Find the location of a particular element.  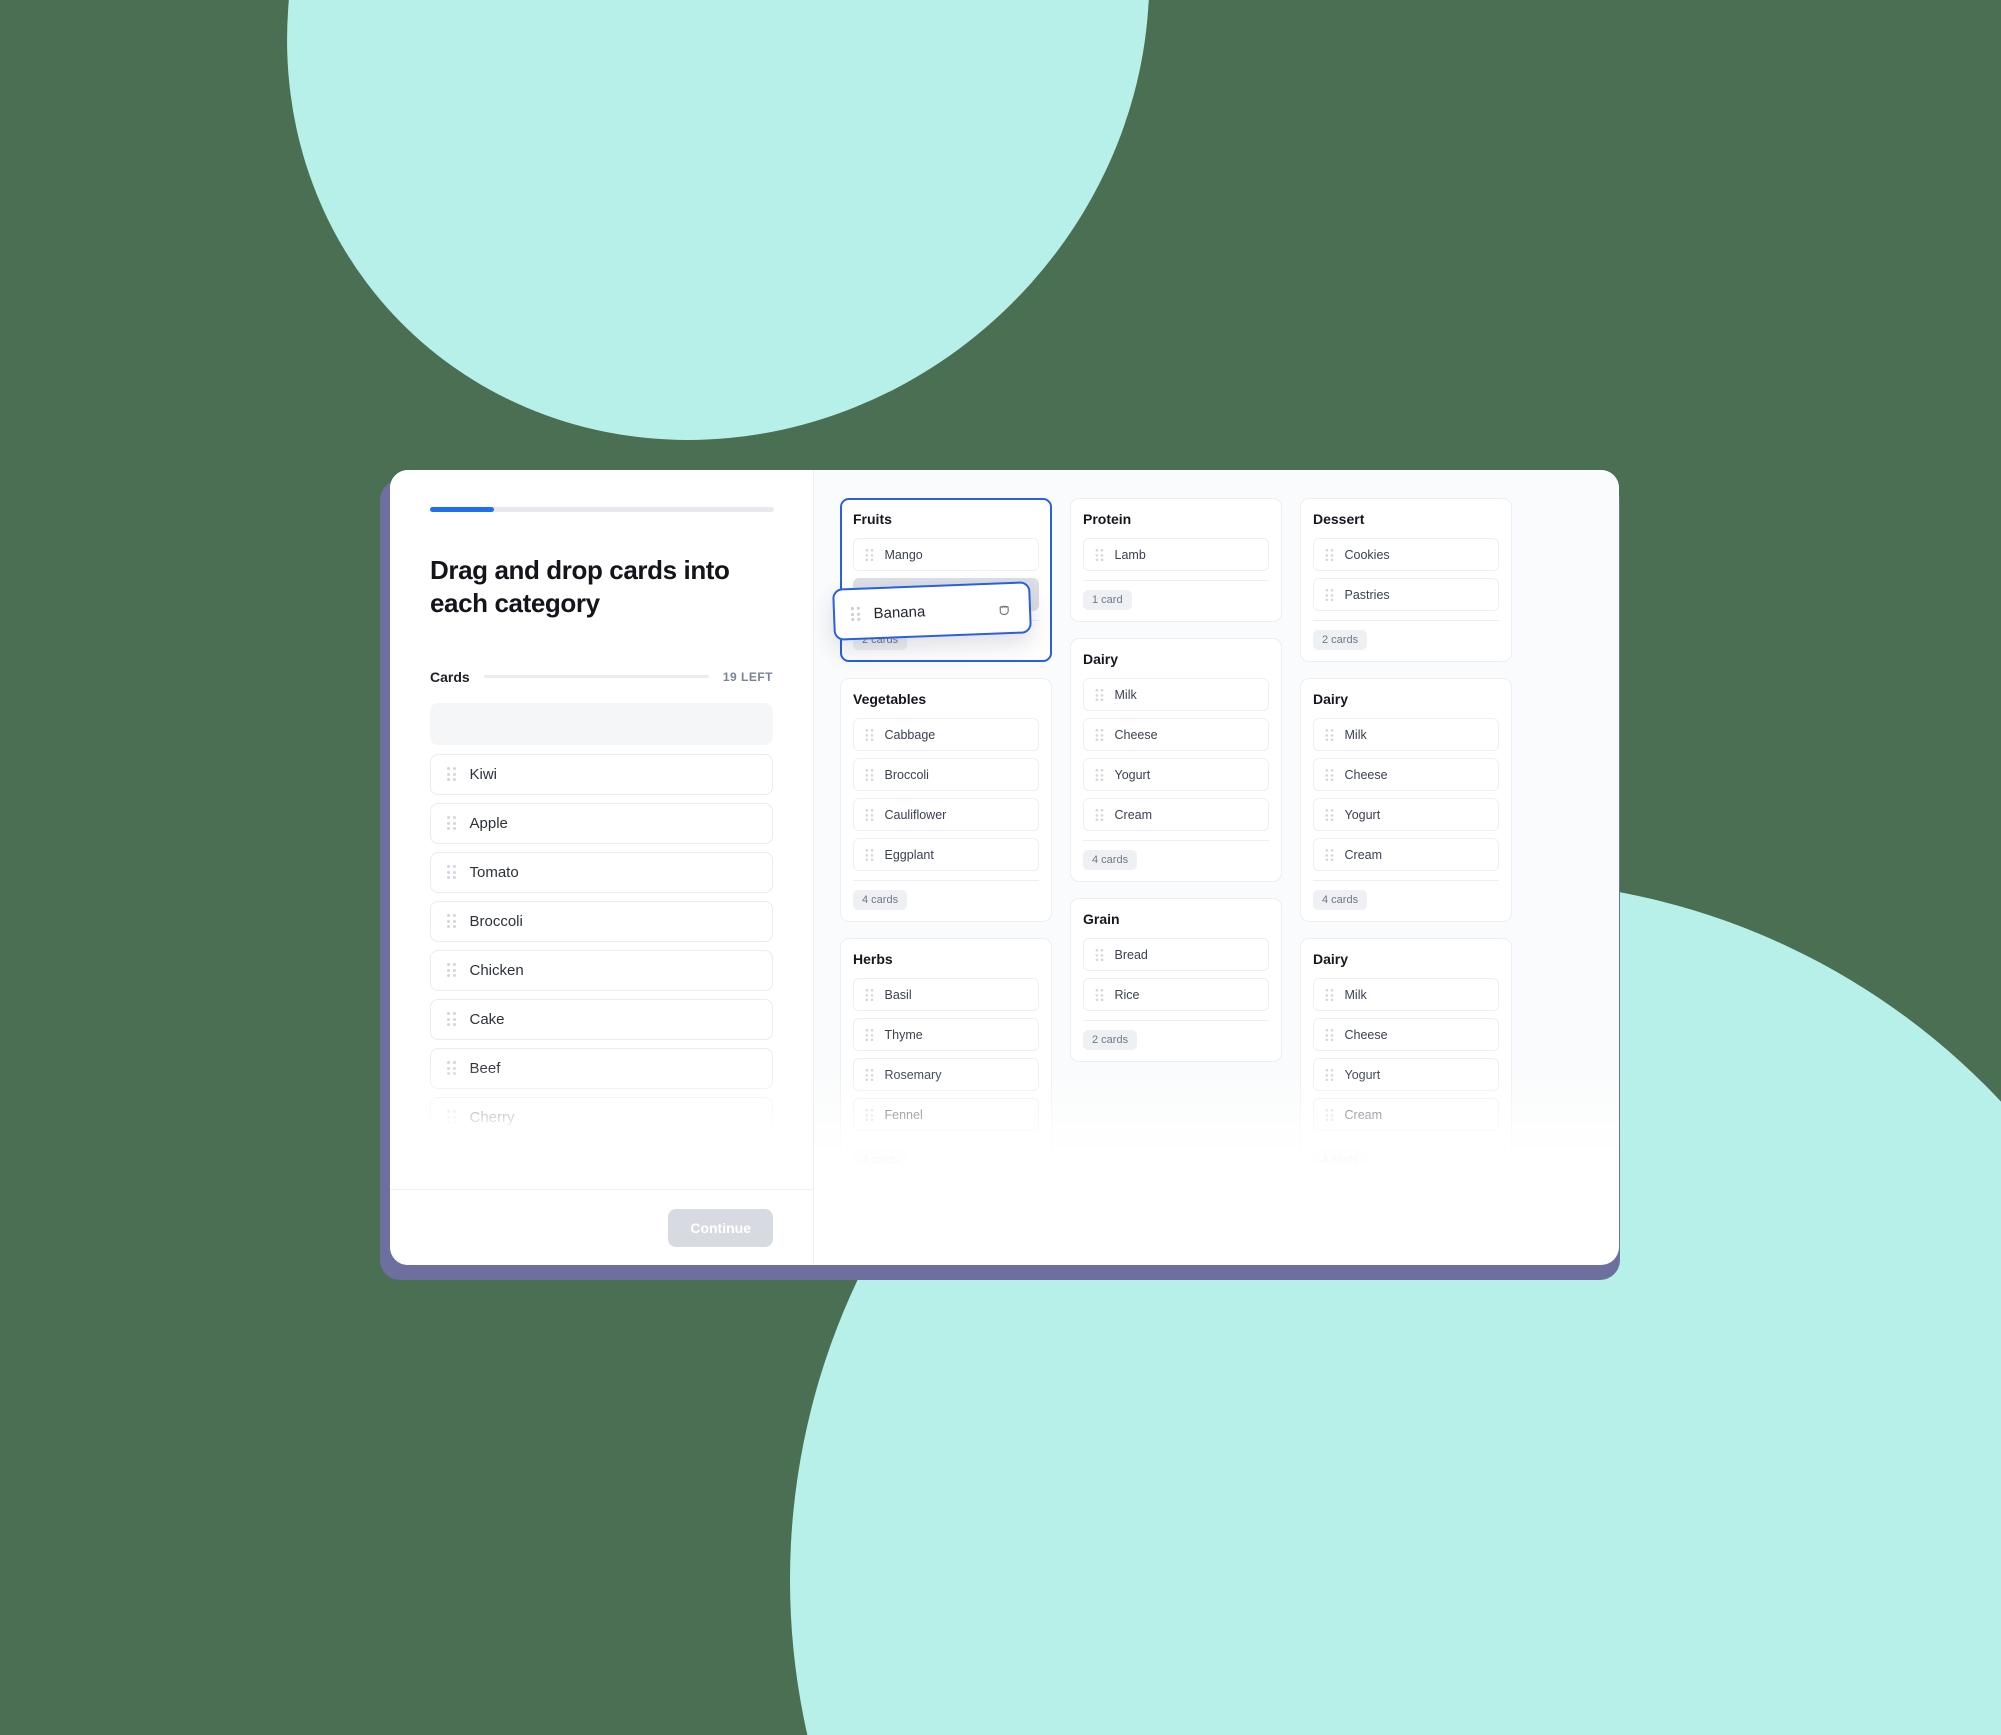

cards-left-counter: 19 LEFT is located at coordinates (747, 676).